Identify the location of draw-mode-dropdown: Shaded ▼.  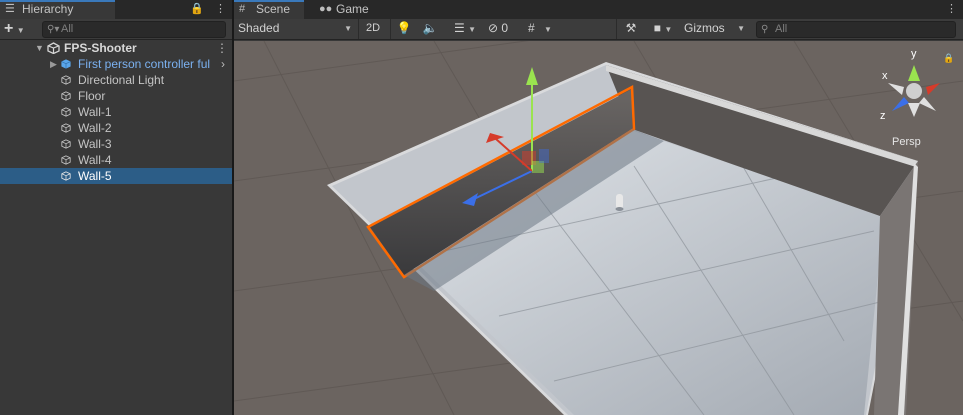
(295, 28).